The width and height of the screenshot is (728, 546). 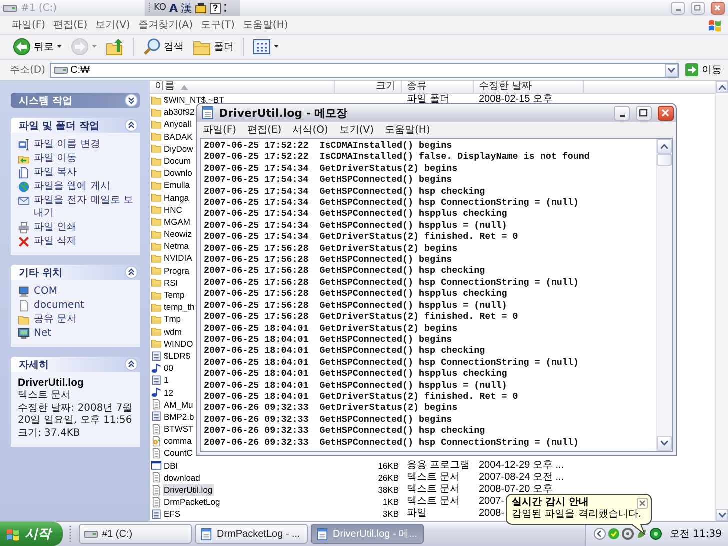 What do you see at coordinates (179, 112) in the screenshot?
I see `file-name: ab30f92` at bounding box center [179, 112].